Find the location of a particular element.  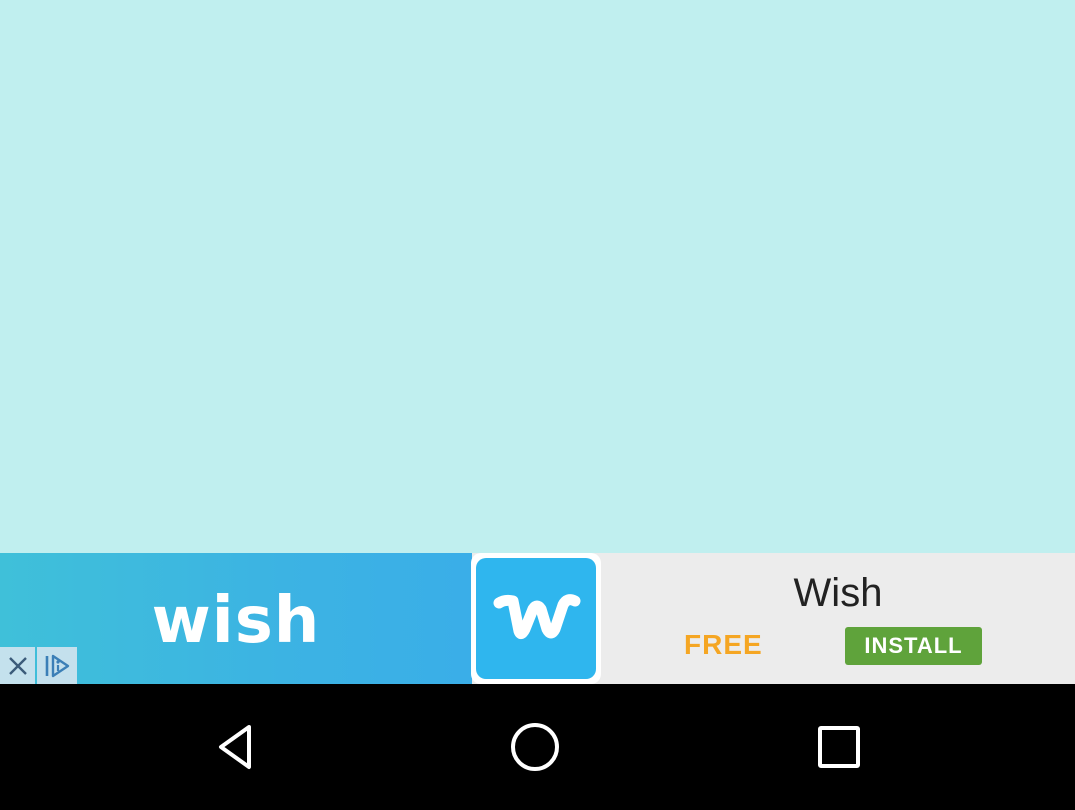

wish-wordmark: wish is located at coordinates (236, 620).